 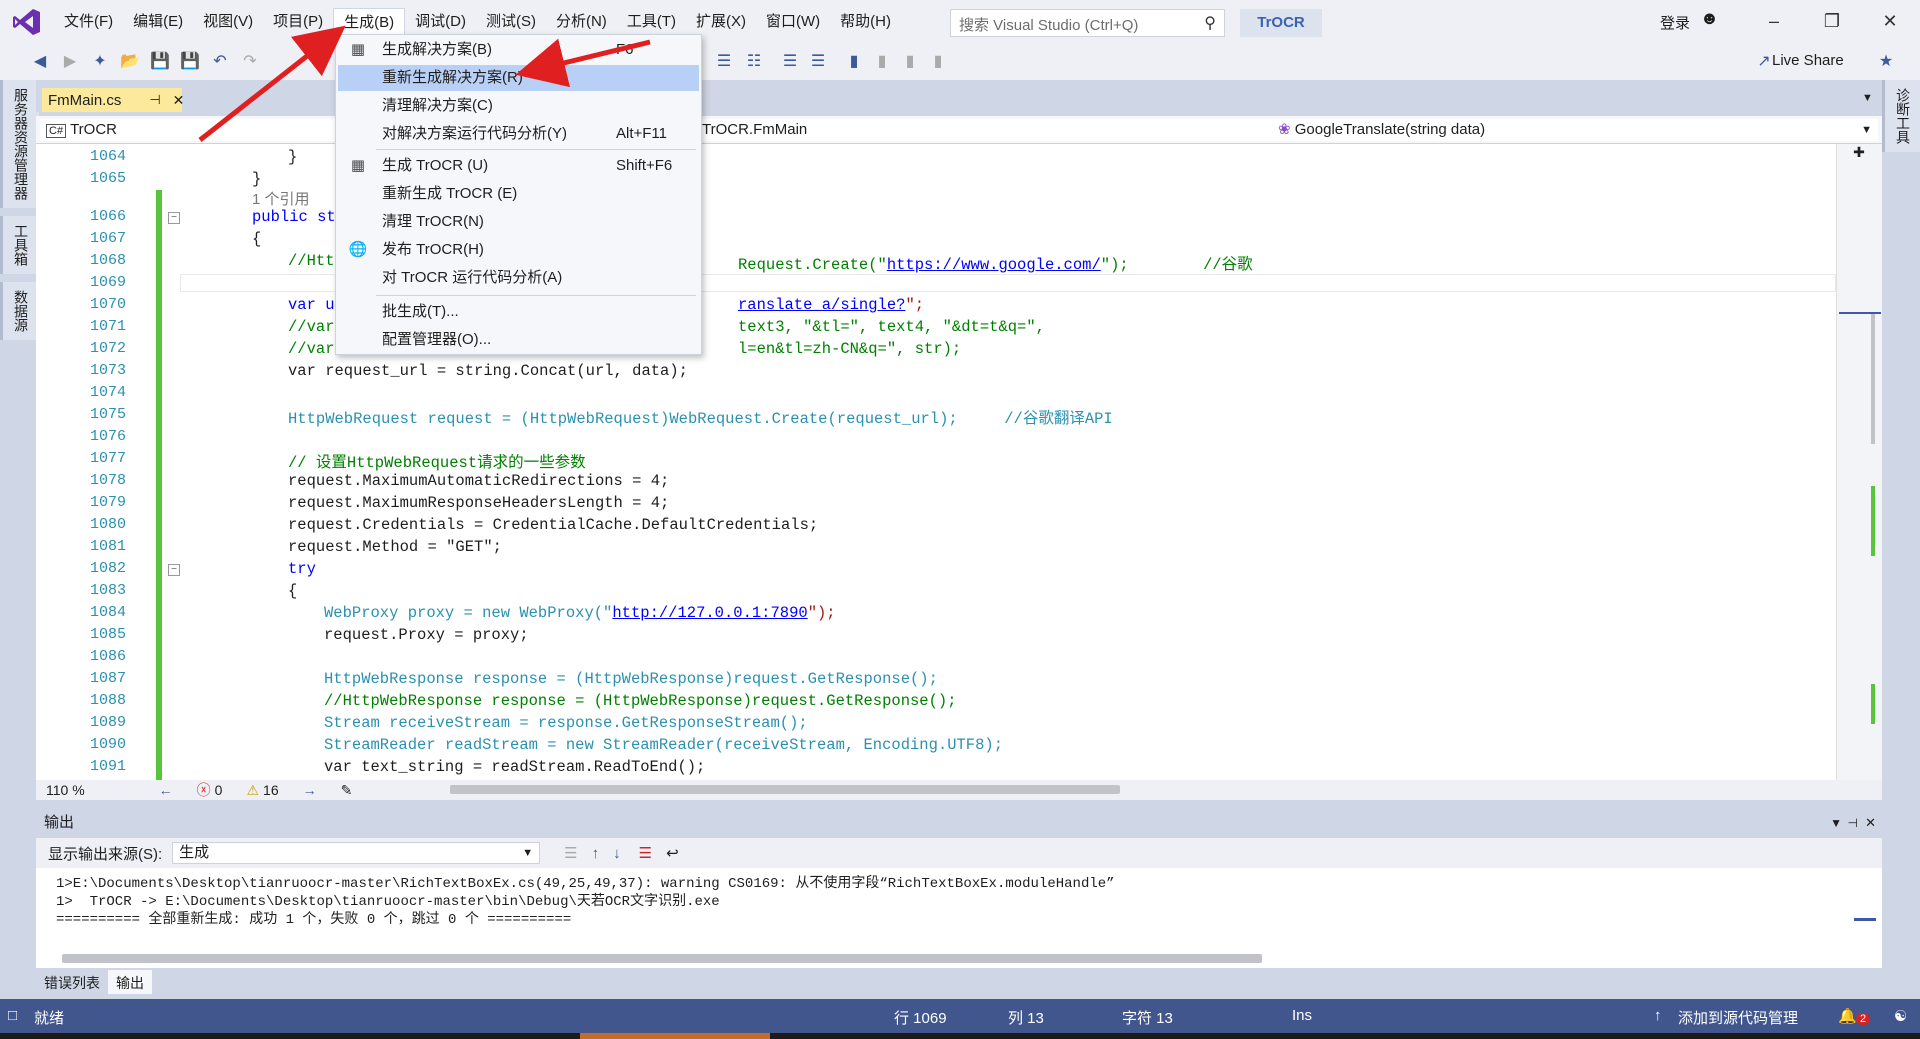 I want to click on next-issue-icon: →, so click(x=310, y=790).